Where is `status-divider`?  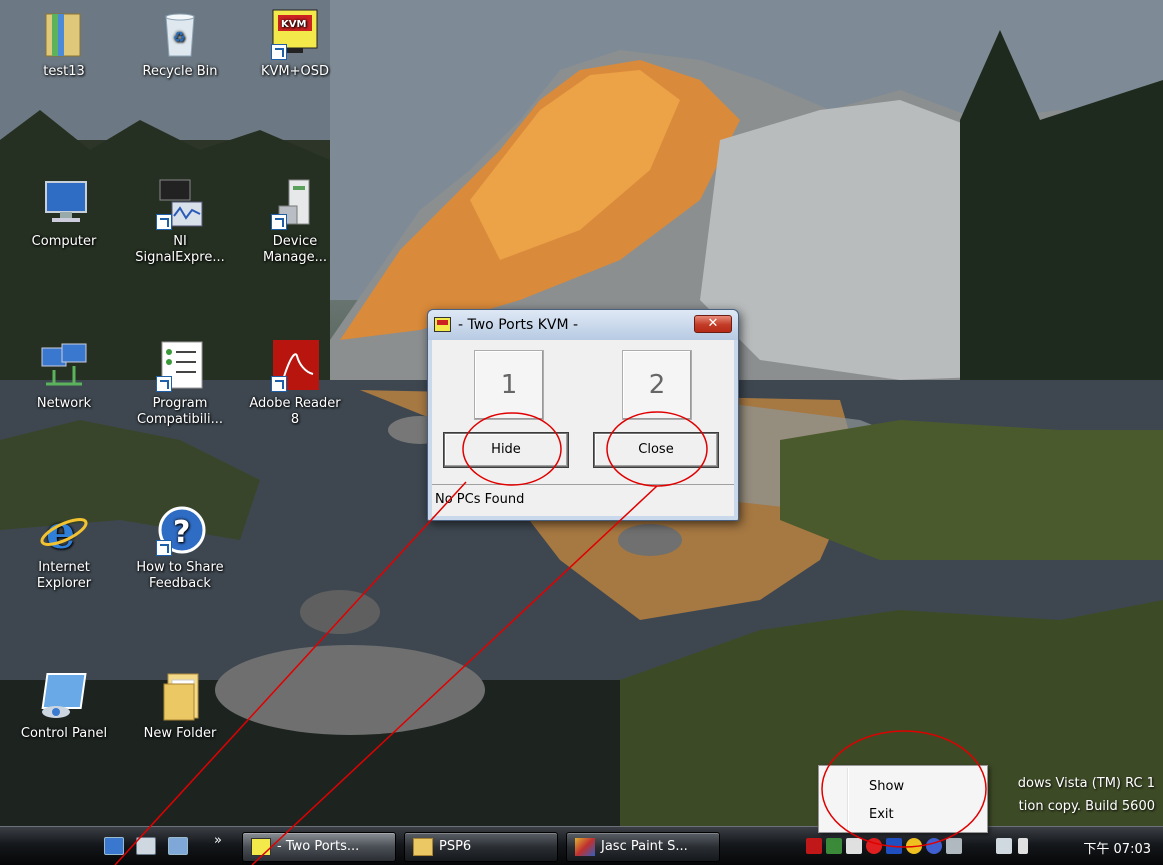 status-divider is located at coordinates (583, 484).